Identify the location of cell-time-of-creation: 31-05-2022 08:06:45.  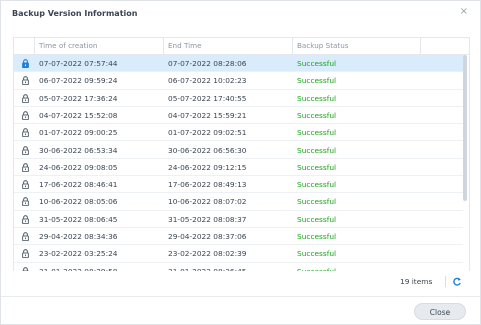
(78, 219).